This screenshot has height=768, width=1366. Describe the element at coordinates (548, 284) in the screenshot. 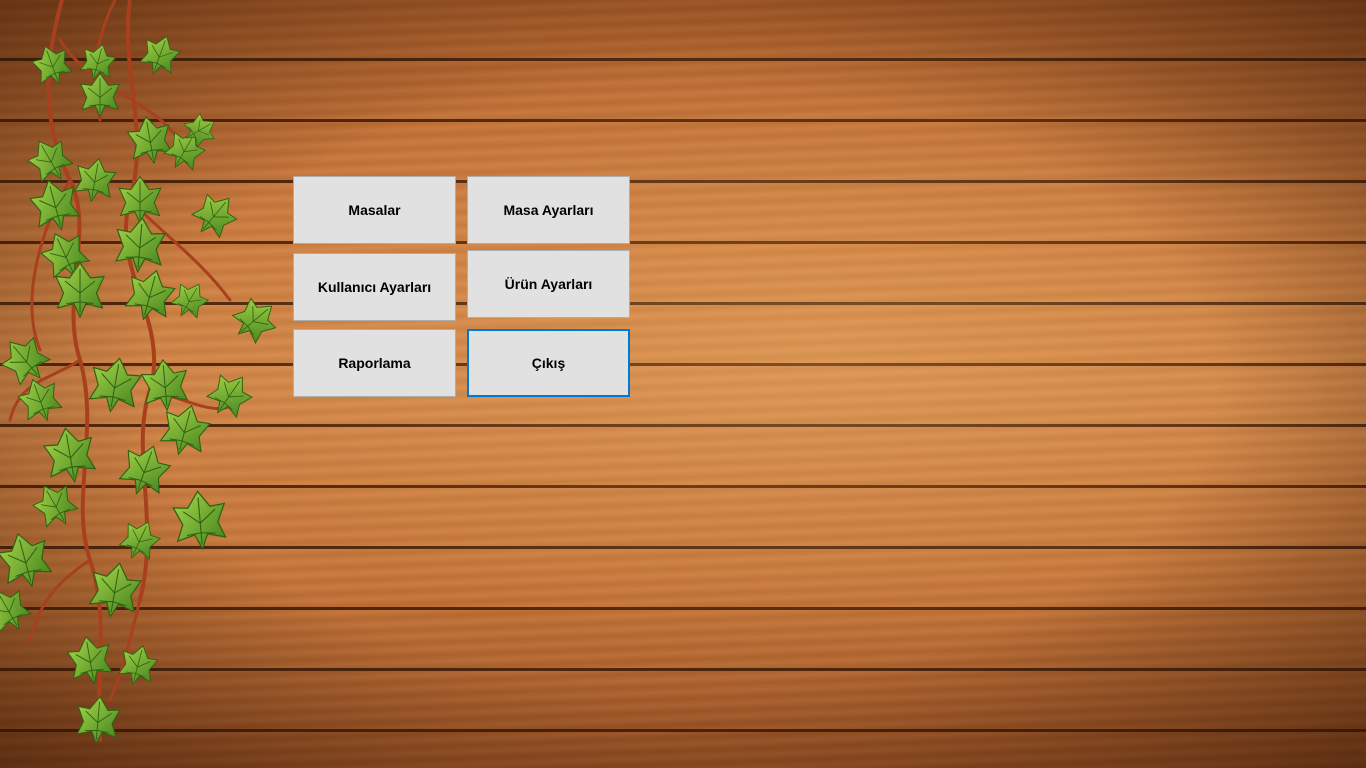

I see `urun-ayarlari-button: Ürün Ayarları` at that location.